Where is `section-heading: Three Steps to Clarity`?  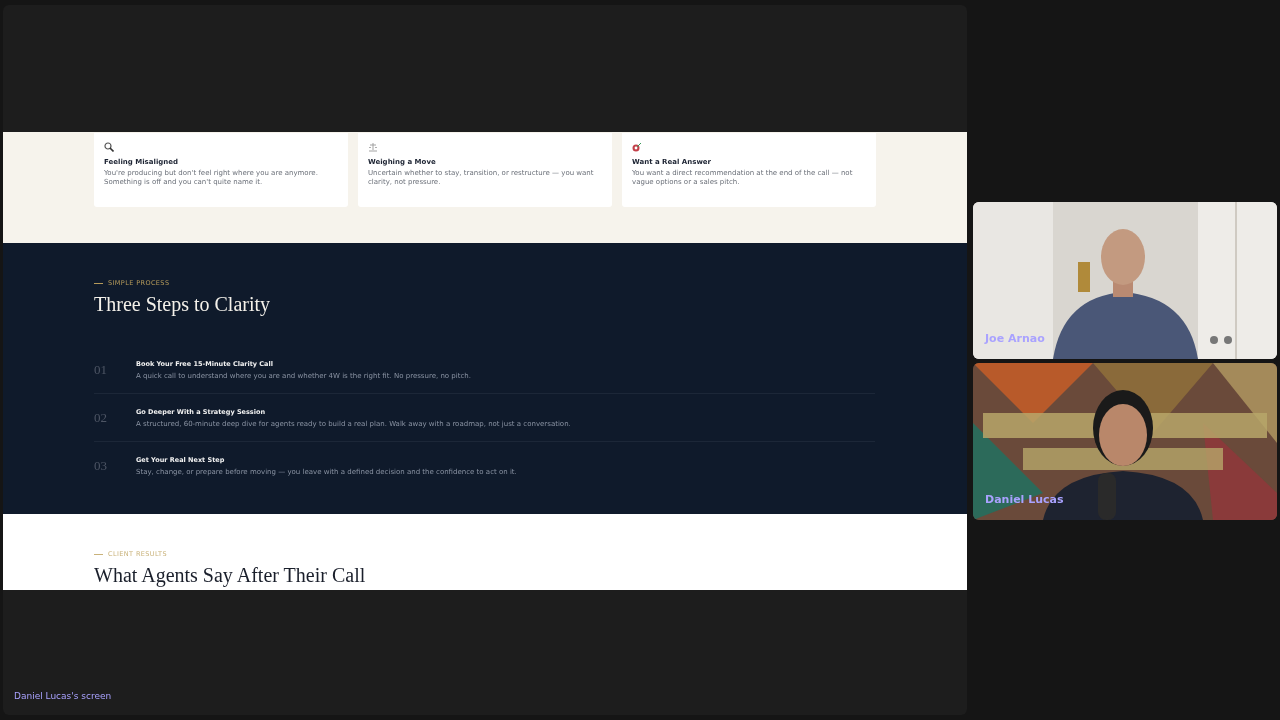
section-heading: Three Steps to Clarity is located at coordinates (183, 304).